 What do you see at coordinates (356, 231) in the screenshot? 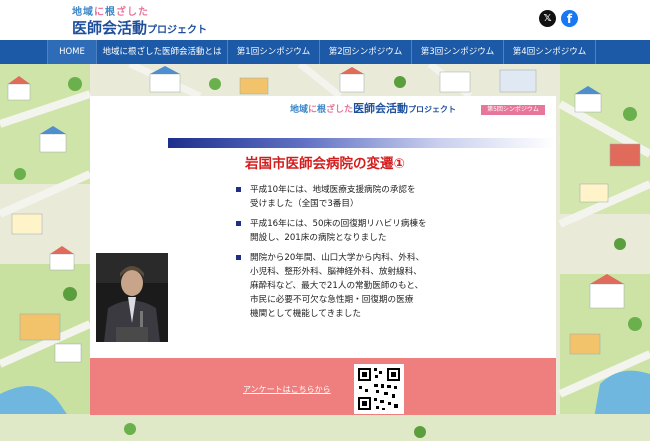
I see `bullet-item: 平成16年には、50床の回復期リハビリ病棟を 開設し、201床の病院となりました` at bounding box center [356, 231].